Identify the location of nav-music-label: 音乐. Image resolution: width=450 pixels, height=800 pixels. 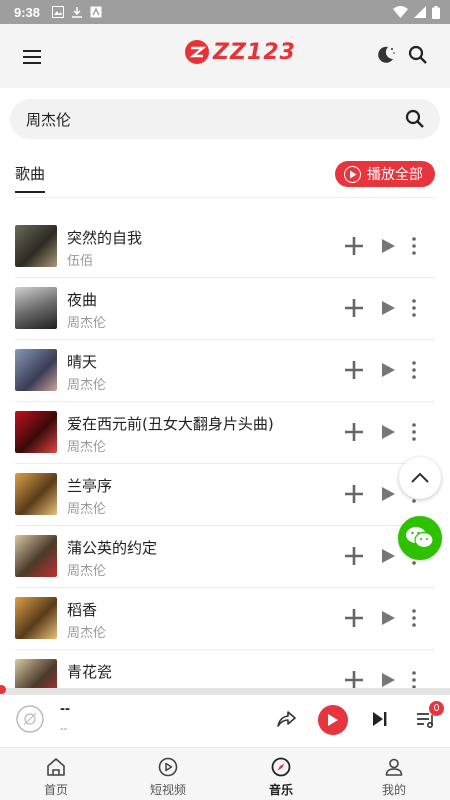
(280, 790).